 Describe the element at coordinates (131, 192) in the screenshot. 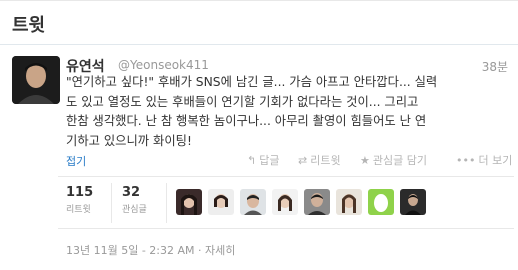

I see `favorite-count: 32` at that location.